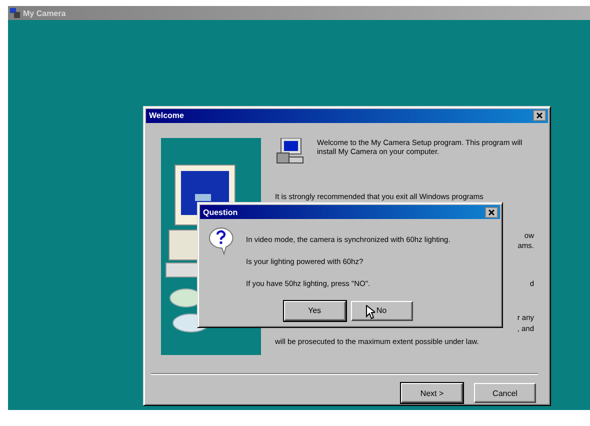  Describe the element at coordinates (432, 393) in the screenshot. I see `dialog-button: Next >` at that location.